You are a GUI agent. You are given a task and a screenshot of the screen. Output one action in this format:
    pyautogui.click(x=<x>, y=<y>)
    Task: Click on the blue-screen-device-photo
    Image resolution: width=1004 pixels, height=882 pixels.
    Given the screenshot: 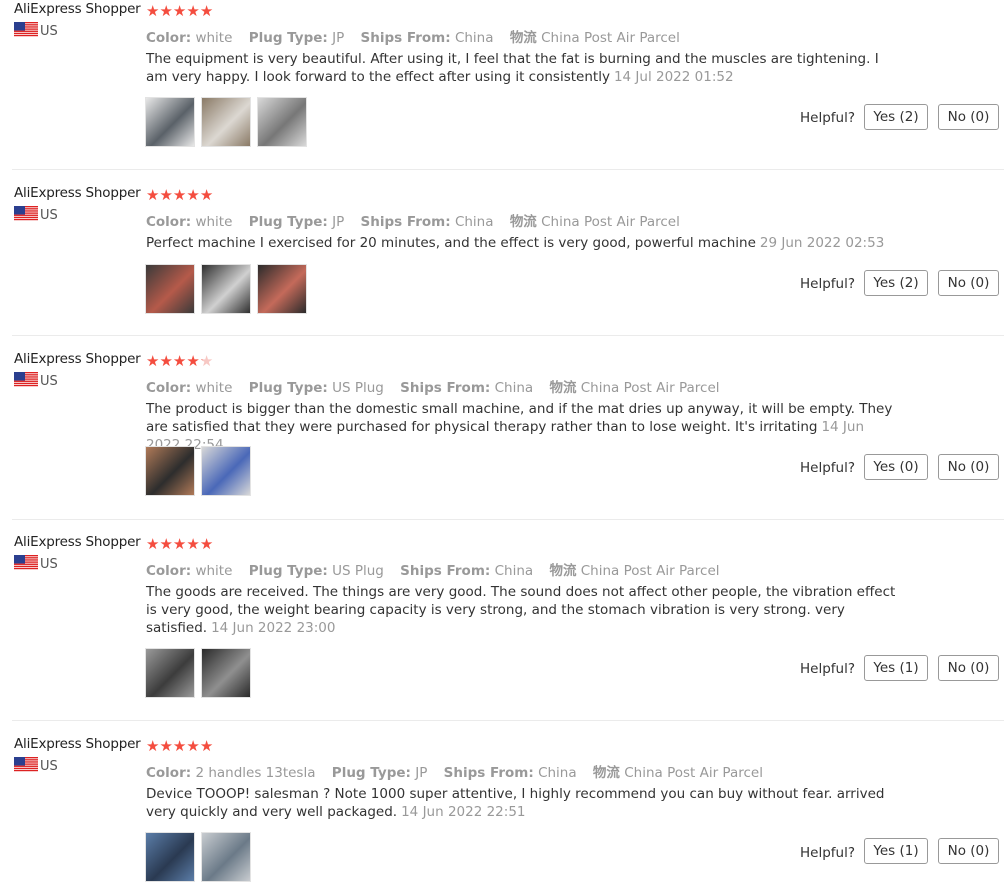 What is the action you would take?
    pyautogui.click(x=226, y=471)
    